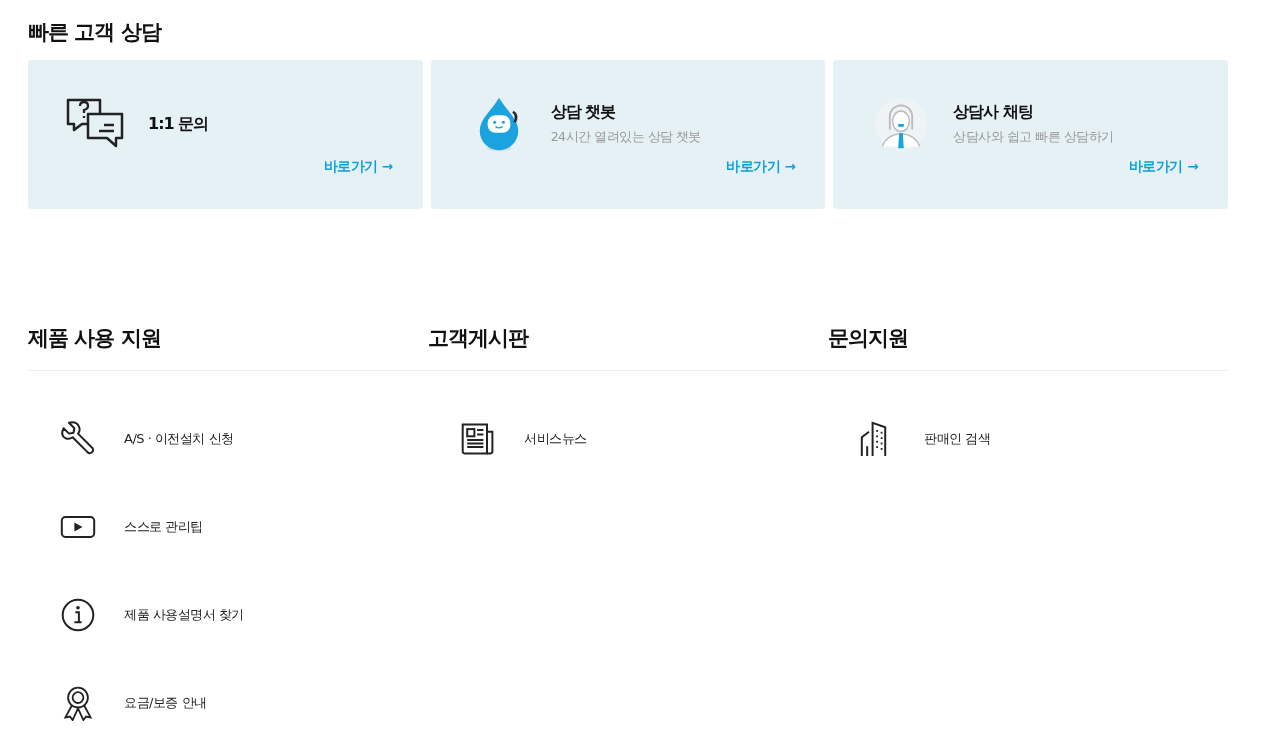 Image resolution: width=1261 pixels, height=749 pixels. Describe the element at coordinates (228, 527) in the screenshot. I see `support-link: 스스로 관리팁` at that location.